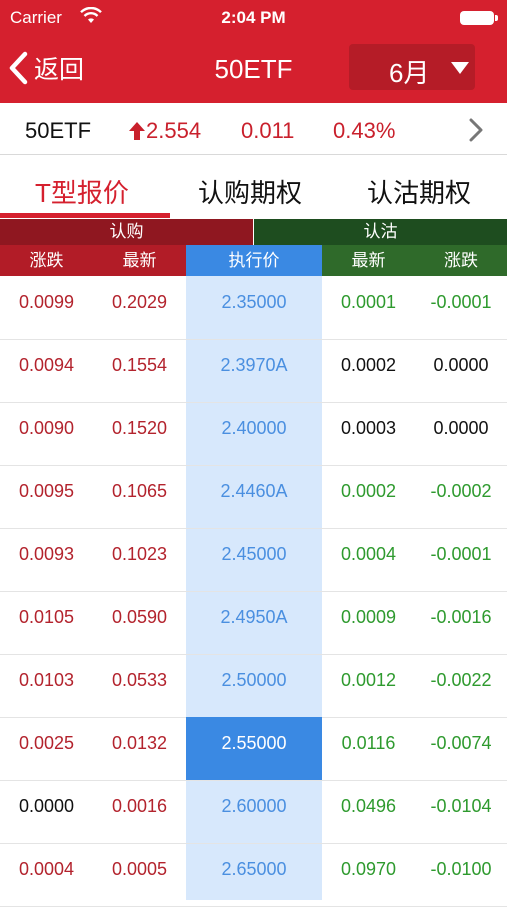  I want to click on underlying-quote: 50ETF 2.554 0.011 0.43%, so click(253, 129).